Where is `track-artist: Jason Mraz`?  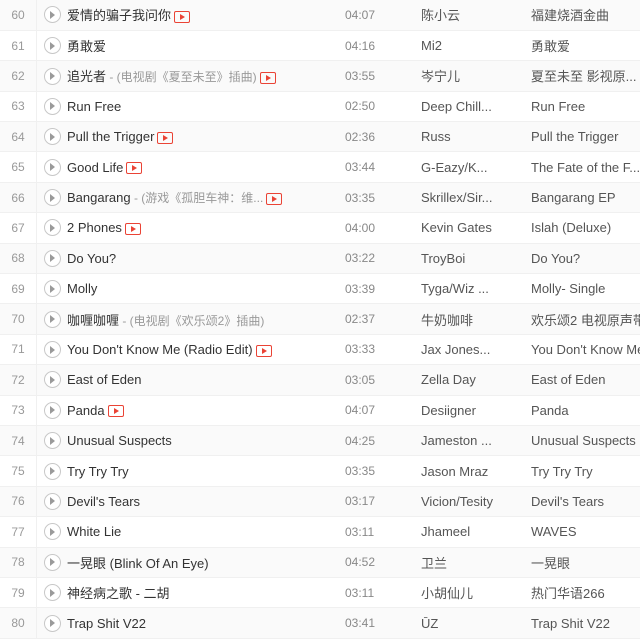 track-artist: Jason Mraz is located at coordinates (476, 471).